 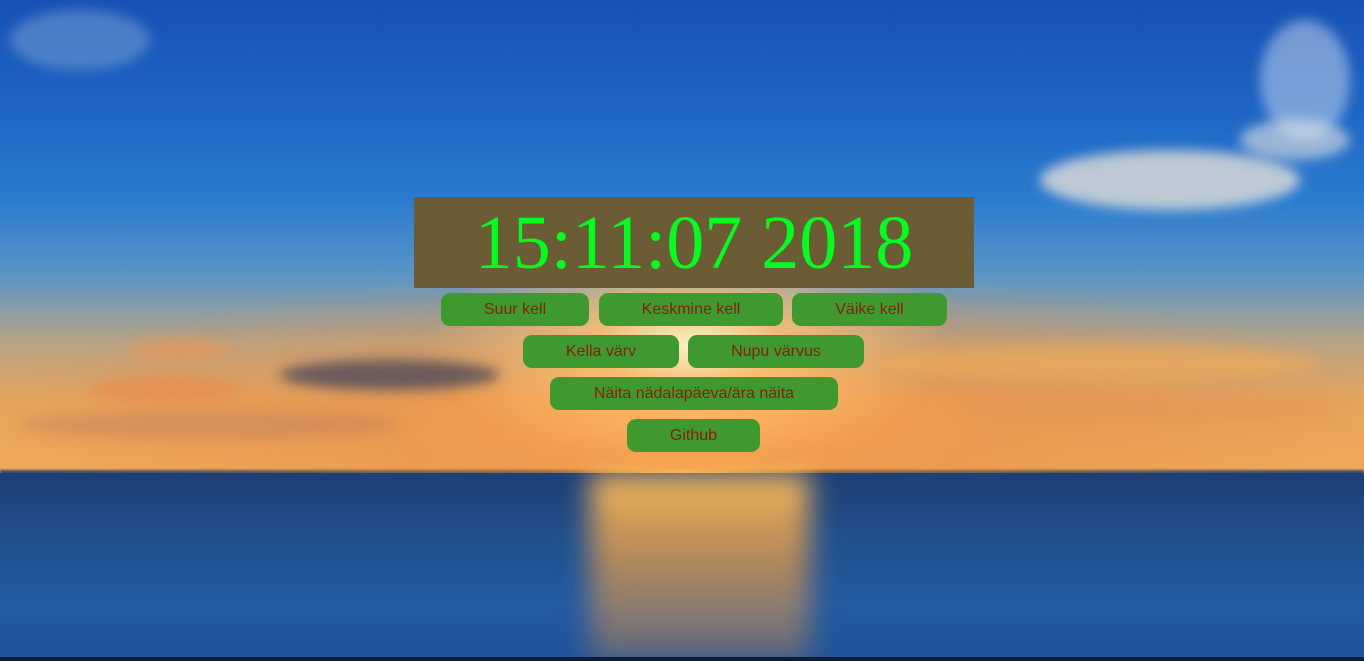 What do you see at coordinates (601, 351) in the screenshot?
I see `clock-color-button: Kella värv` at bounding box center [601, 351].